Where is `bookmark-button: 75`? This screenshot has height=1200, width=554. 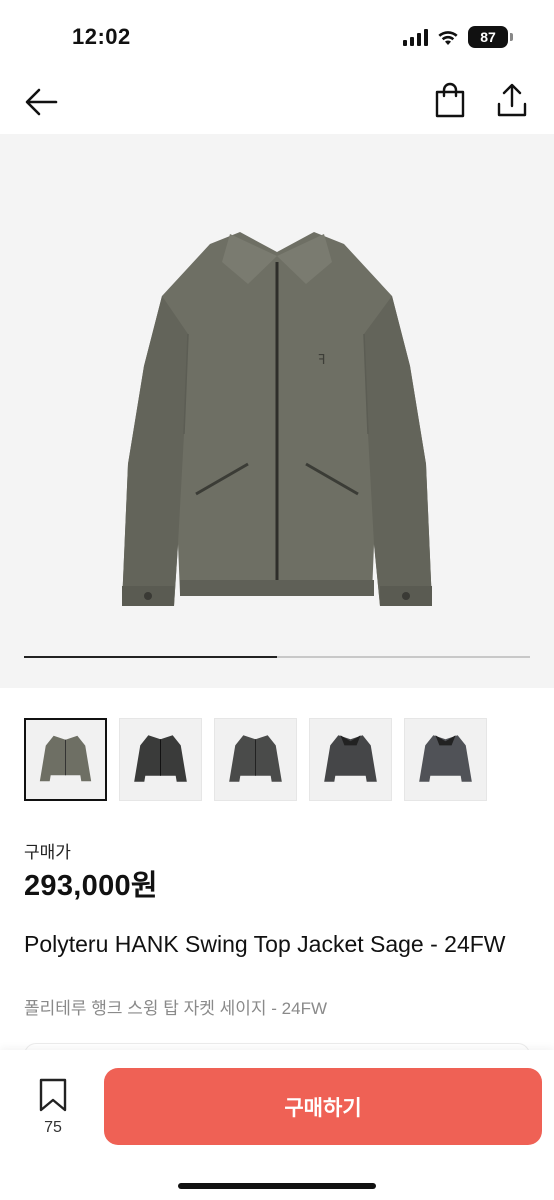 bookmark-button: 75 is located at coordinates (53, 1107).